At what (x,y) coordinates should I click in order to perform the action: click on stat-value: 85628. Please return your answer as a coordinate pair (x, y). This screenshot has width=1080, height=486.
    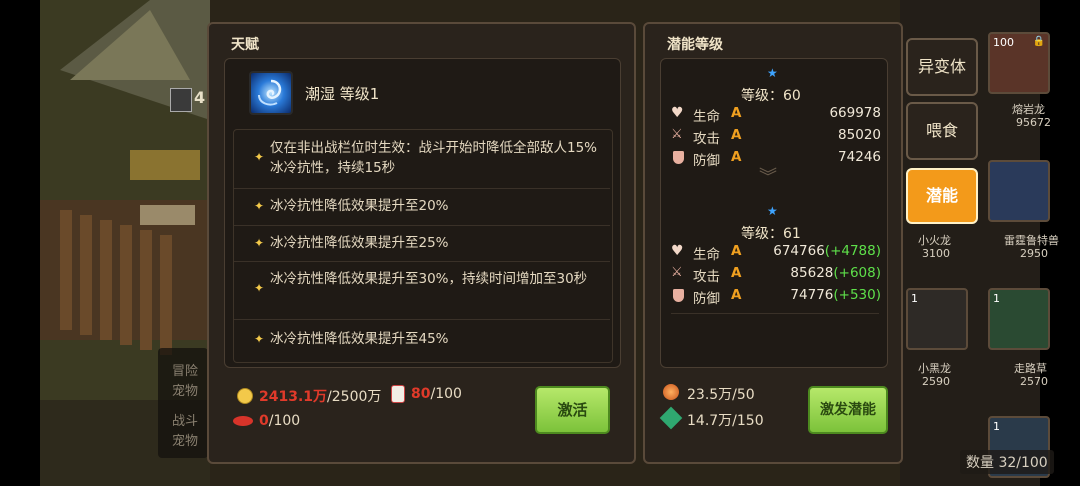
    Looking at the image, I should click on (812, 273).